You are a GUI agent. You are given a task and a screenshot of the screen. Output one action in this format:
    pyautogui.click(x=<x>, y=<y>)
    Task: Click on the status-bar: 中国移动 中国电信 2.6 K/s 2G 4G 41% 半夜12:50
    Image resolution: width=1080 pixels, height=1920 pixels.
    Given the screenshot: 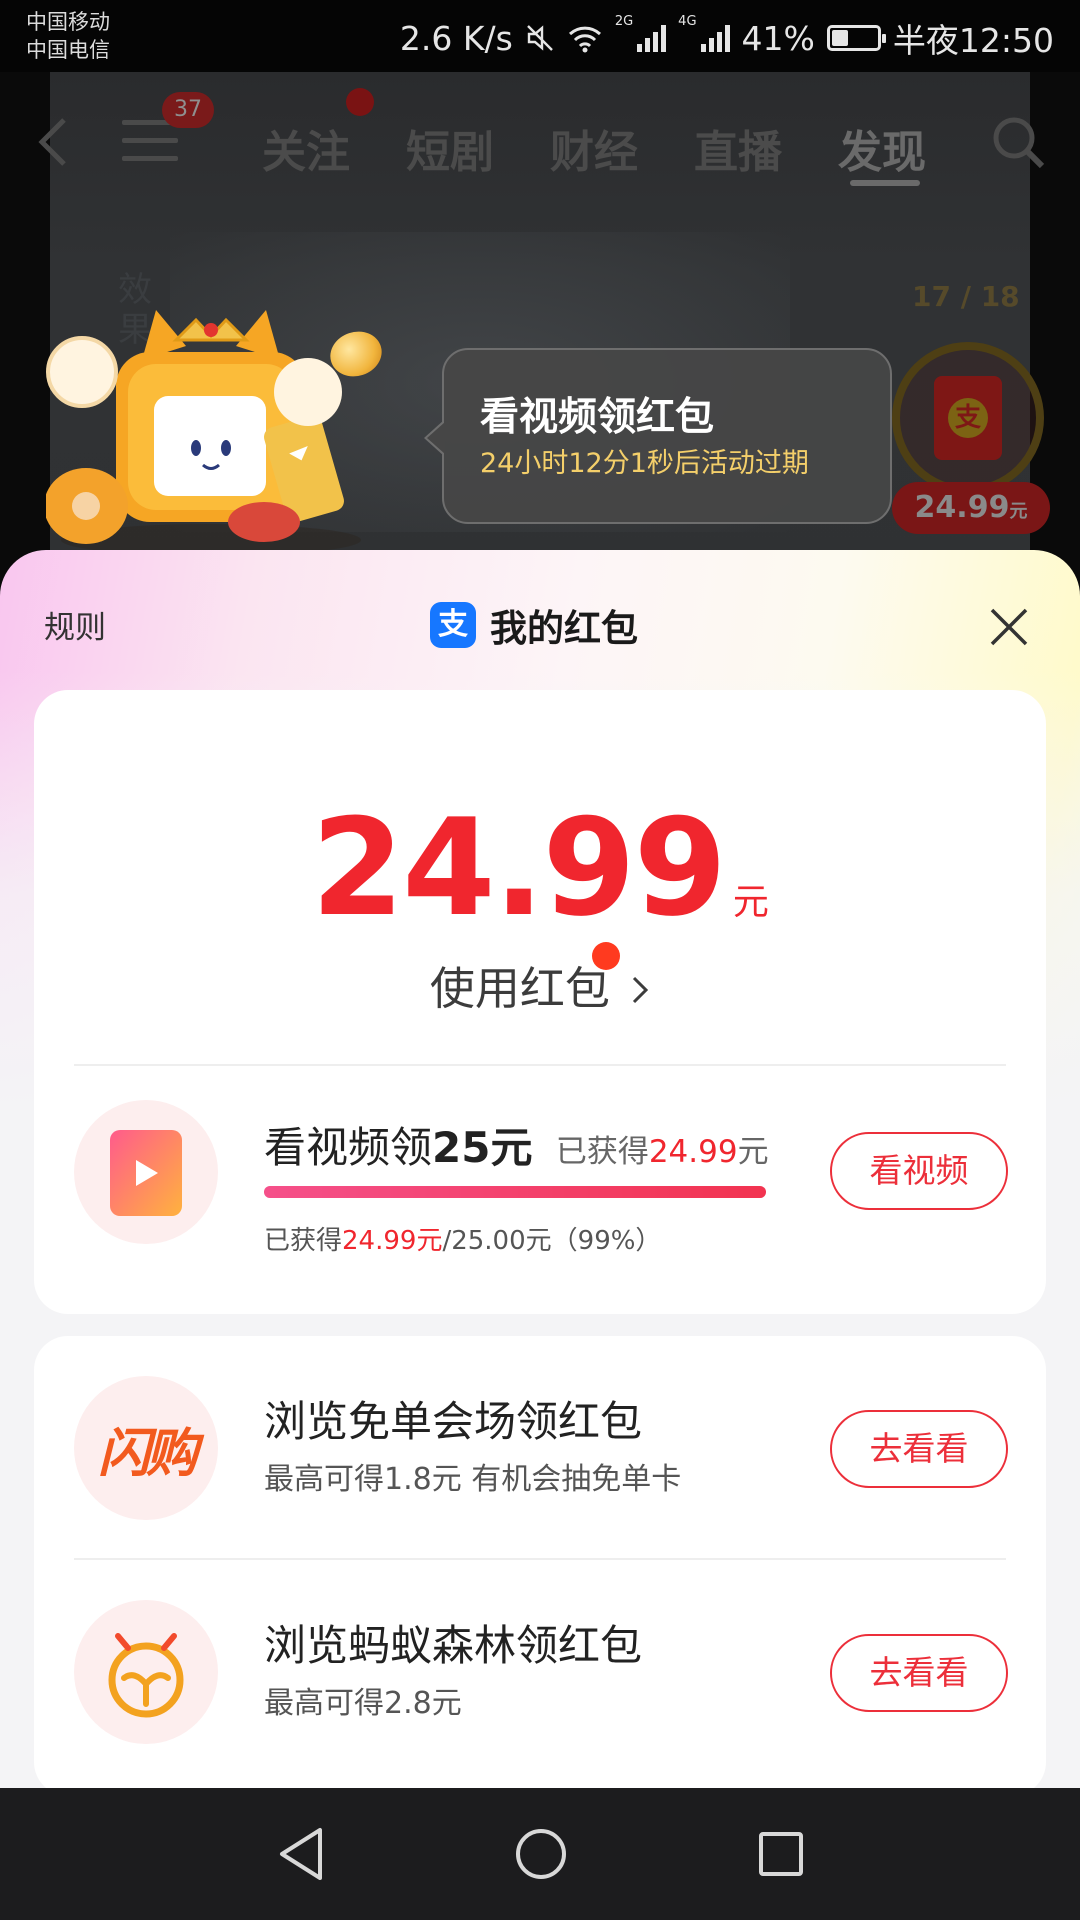 What is the action you would take?
    pyautogui.click(x=540, y=36)
    